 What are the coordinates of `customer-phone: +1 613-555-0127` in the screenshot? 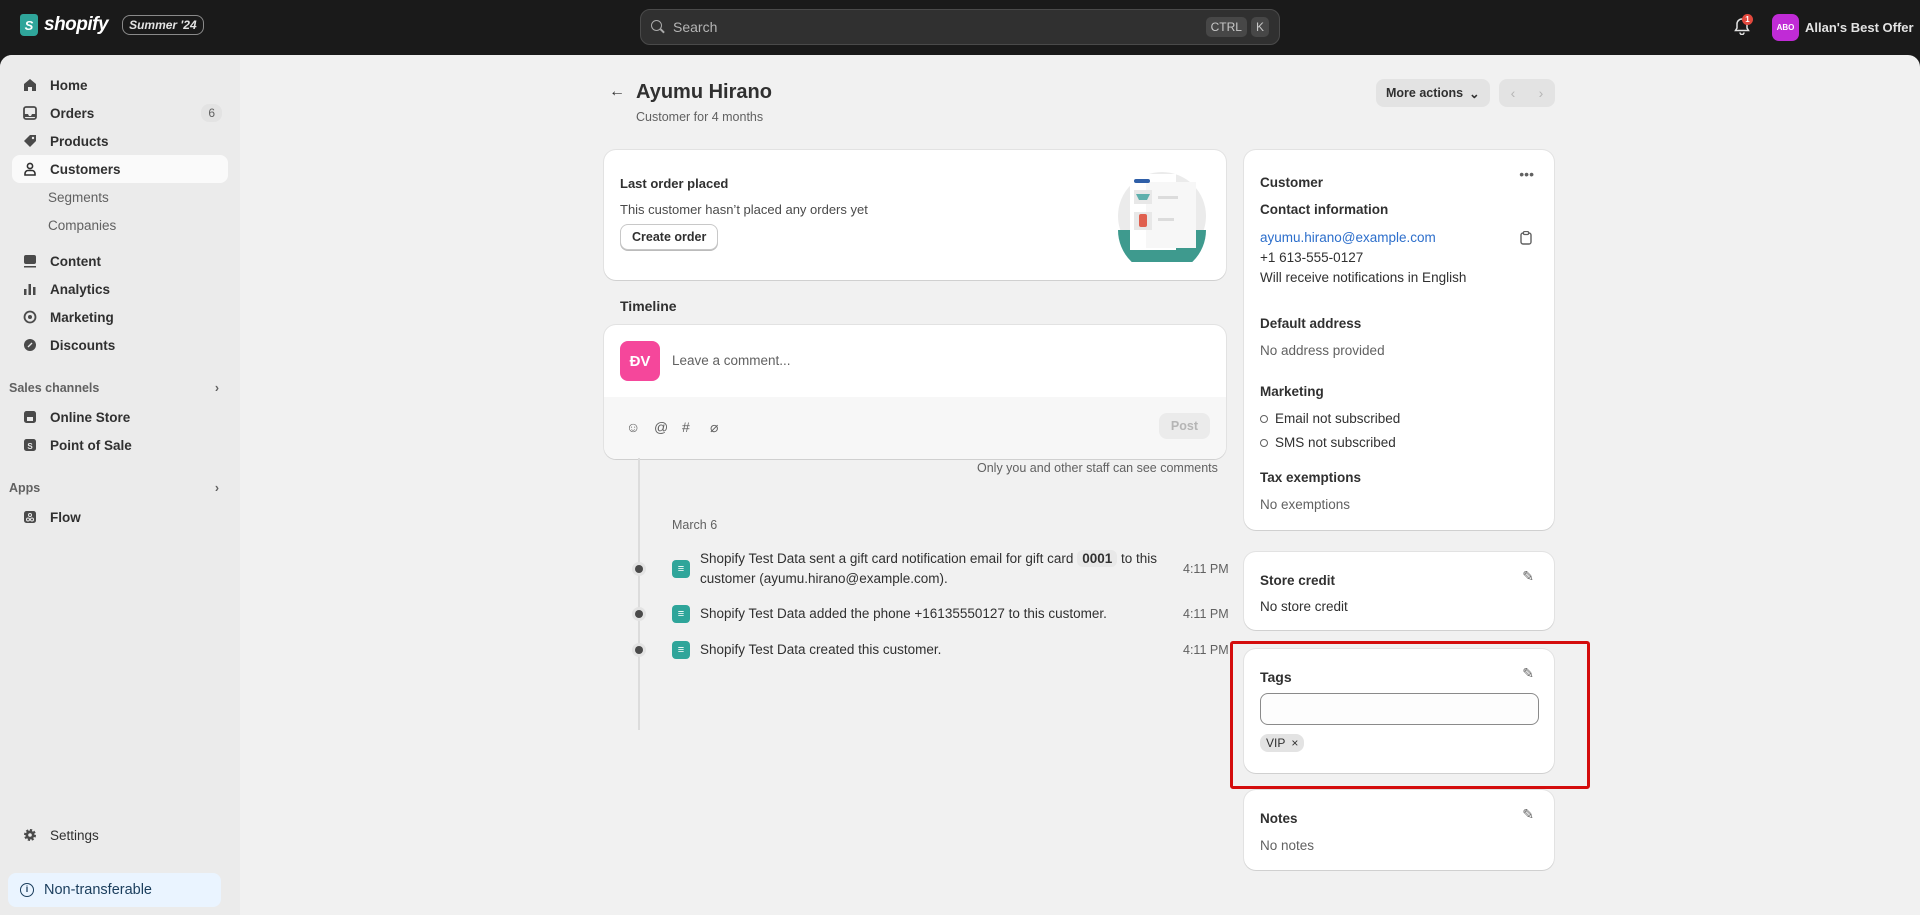 It's located at (1312, 257).